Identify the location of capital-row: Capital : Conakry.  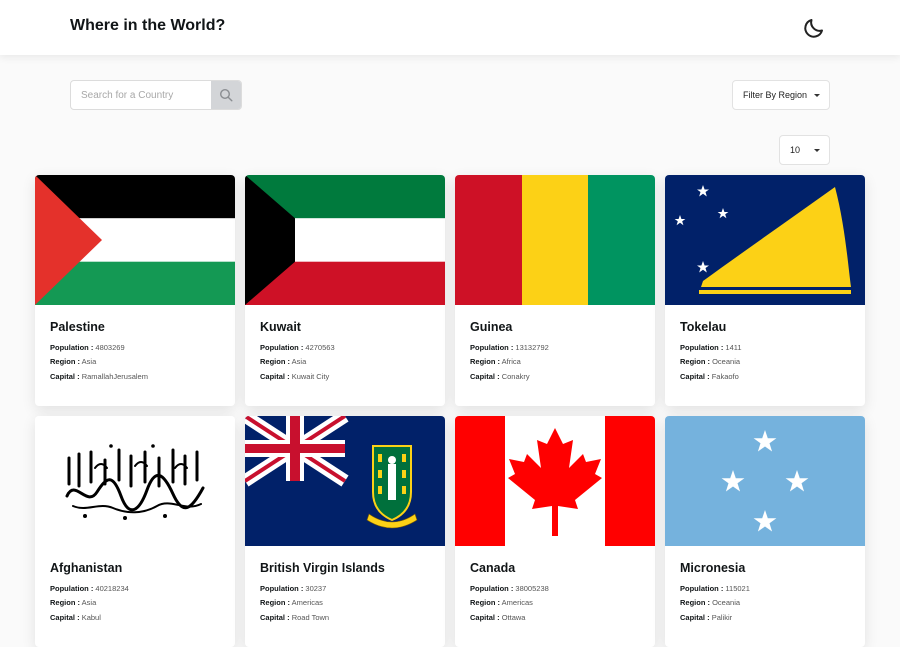
(500, 376).